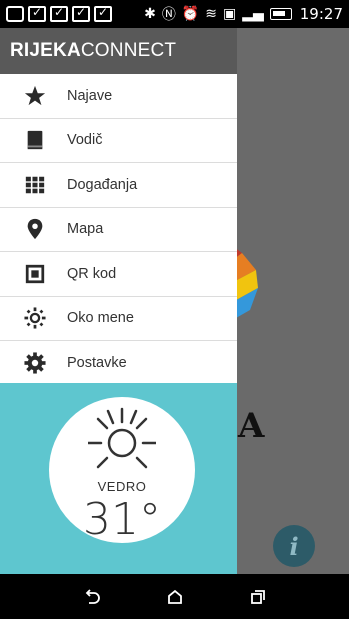  What do you see at coordinates (128, 50) in the screenshot?
I see `app-title-light: CONNECT` at bounding box center [128, 50].